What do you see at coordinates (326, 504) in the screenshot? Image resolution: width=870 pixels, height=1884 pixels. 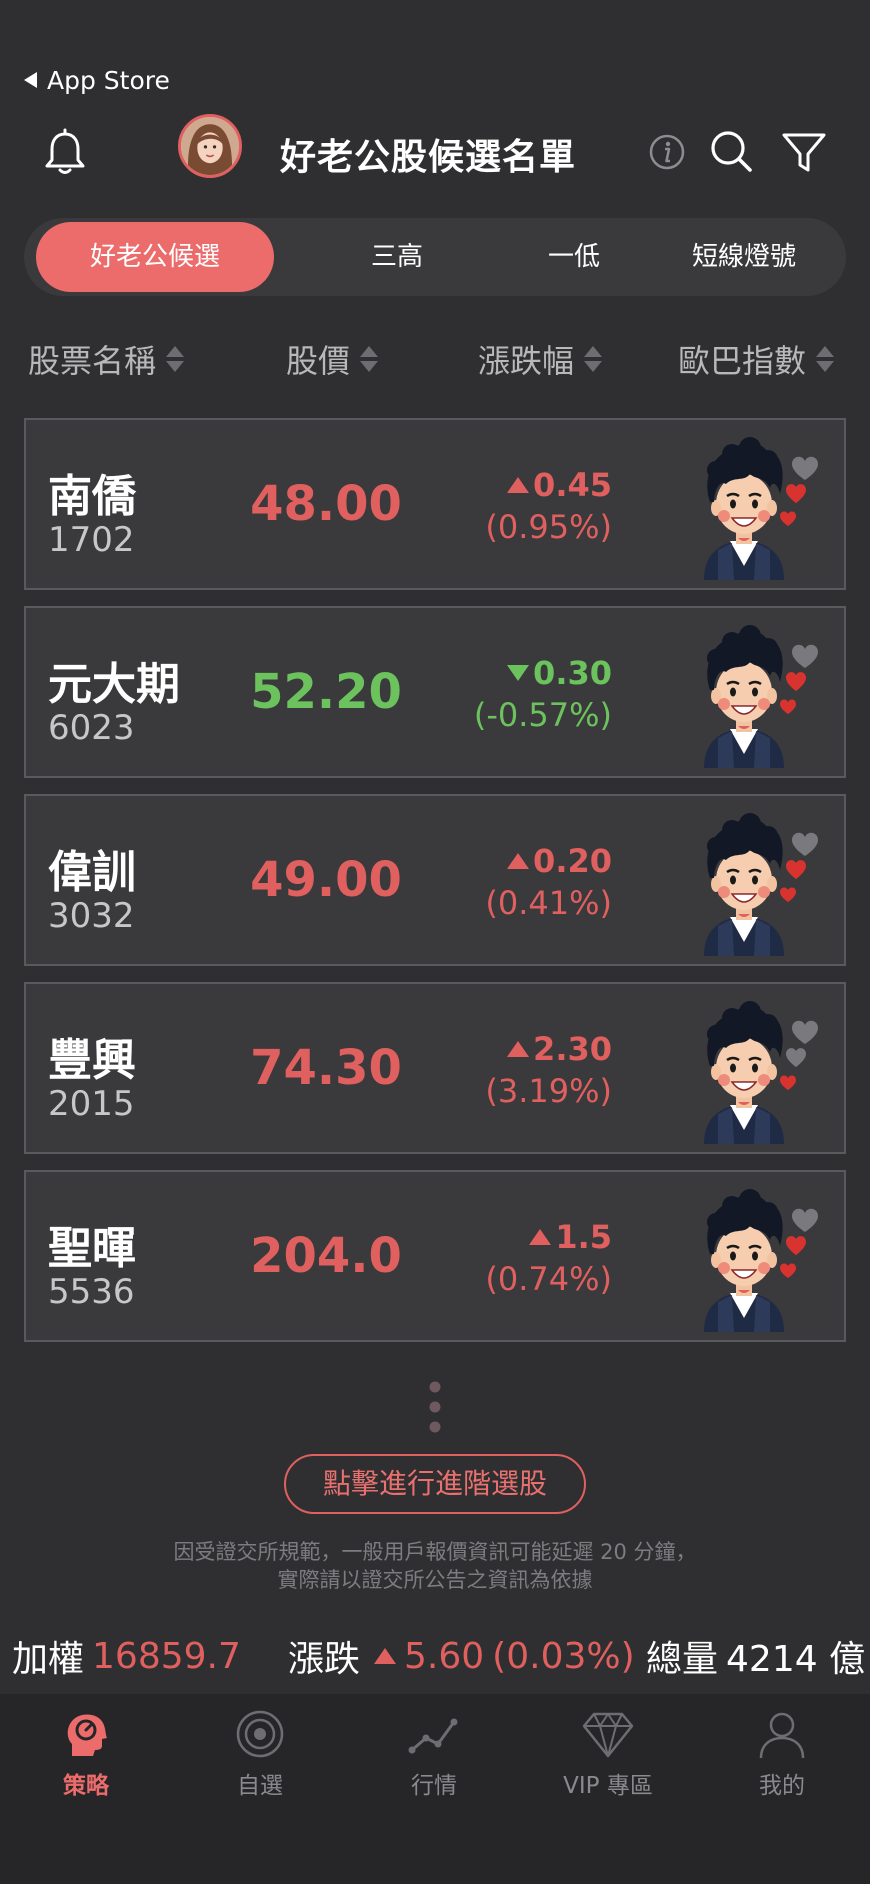 I see `stock-price: 48.00` at bounding box center [326, 504].